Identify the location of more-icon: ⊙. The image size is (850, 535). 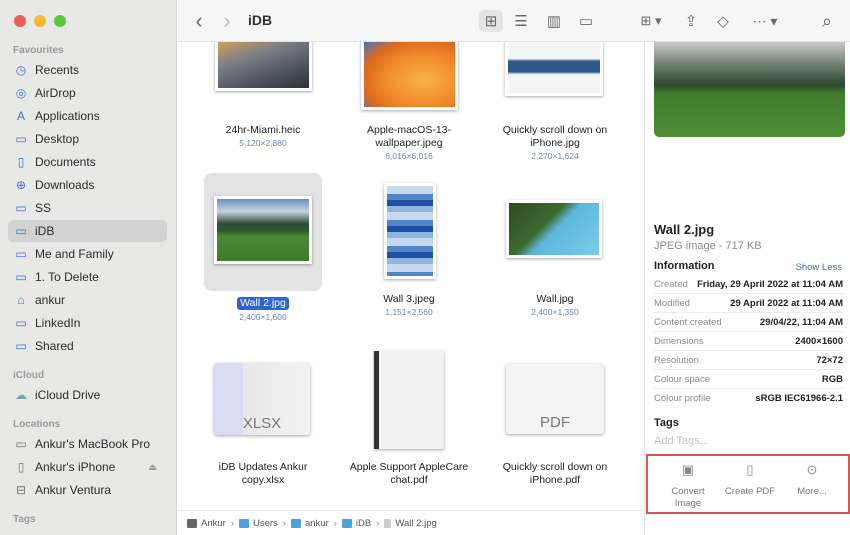
(812, 469).